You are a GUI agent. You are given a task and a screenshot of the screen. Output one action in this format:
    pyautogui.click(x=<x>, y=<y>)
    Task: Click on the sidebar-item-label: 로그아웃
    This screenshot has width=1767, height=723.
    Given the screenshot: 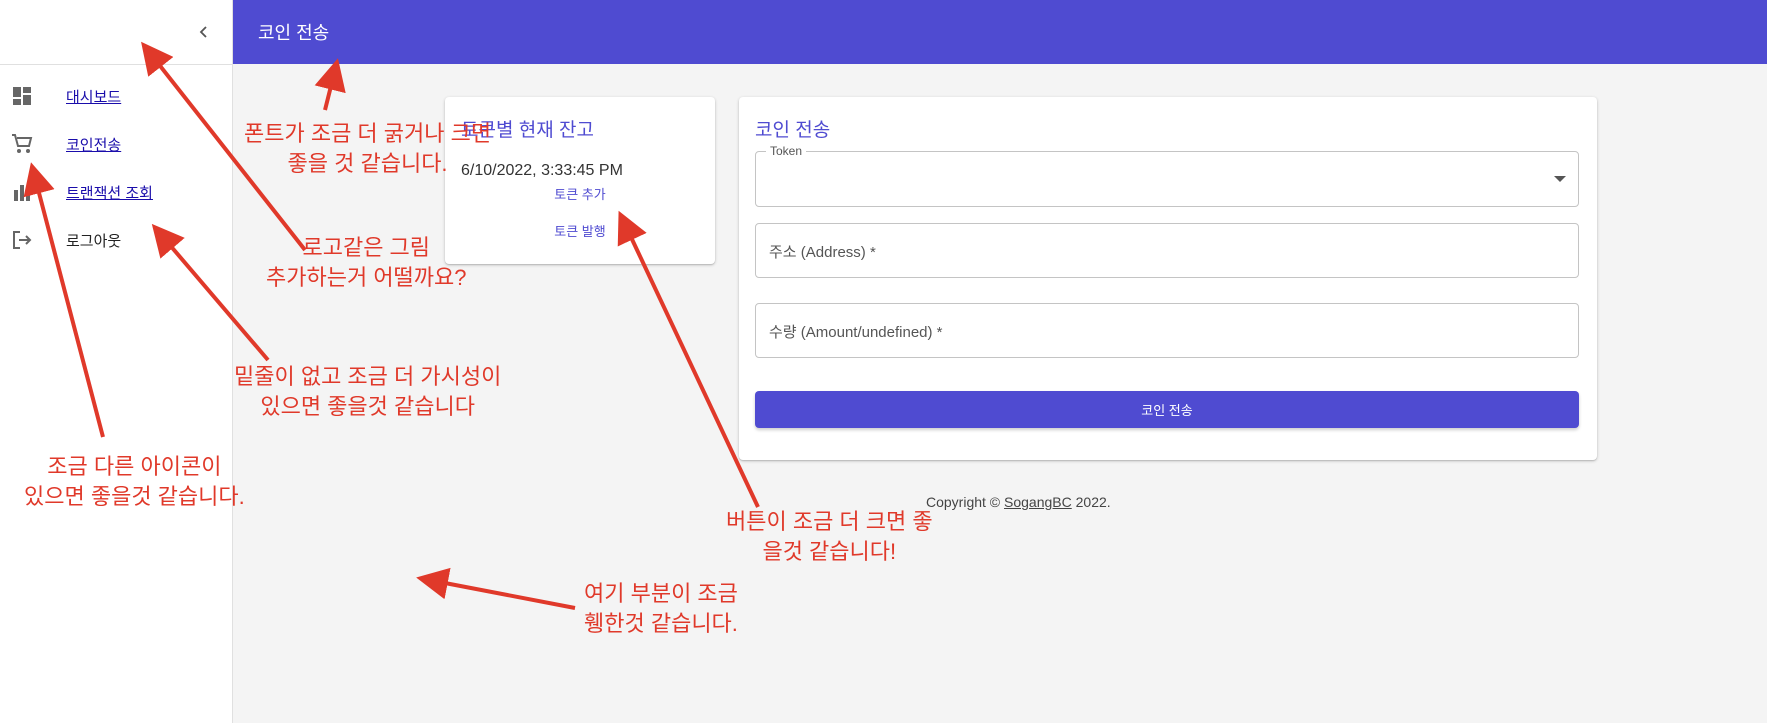 What is the action you would take?
    pyautogui.click(x=93, y=240)
    